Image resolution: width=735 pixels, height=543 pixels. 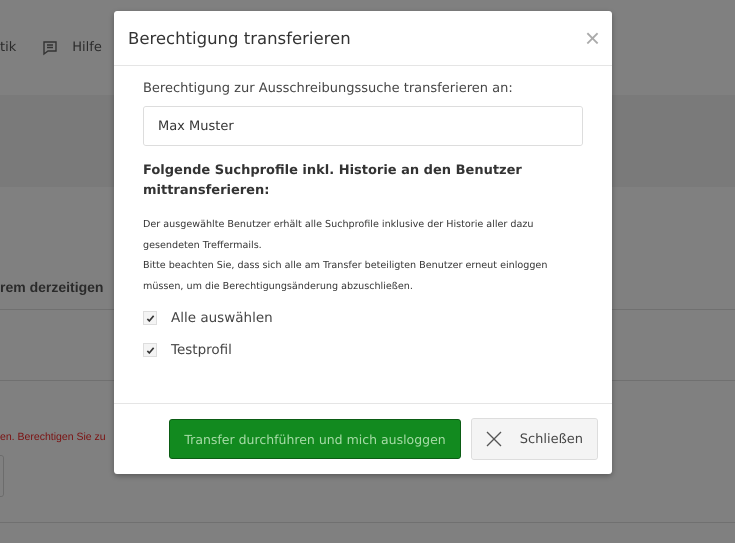 What do you see at coordinates (8, 47) in the screenshot?
I see `nav-link: tik` at bounding box center [8, 47].